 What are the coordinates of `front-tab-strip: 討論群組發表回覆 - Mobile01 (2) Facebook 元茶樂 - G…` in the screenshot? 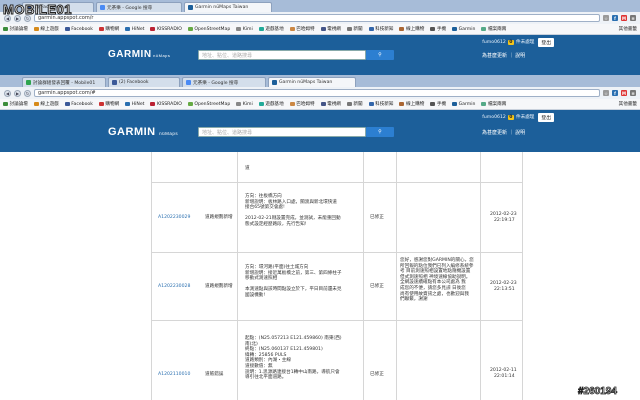 It's located at (320, 81).